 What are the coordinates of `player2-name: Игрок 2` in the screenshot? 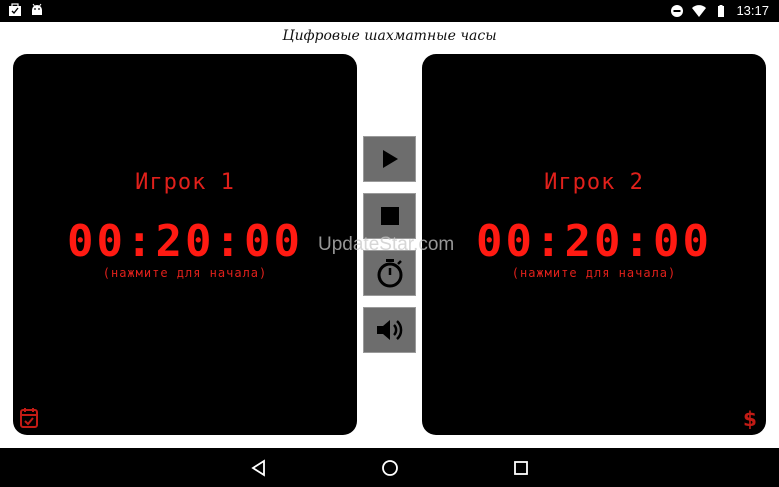 It's located at (594, 182).